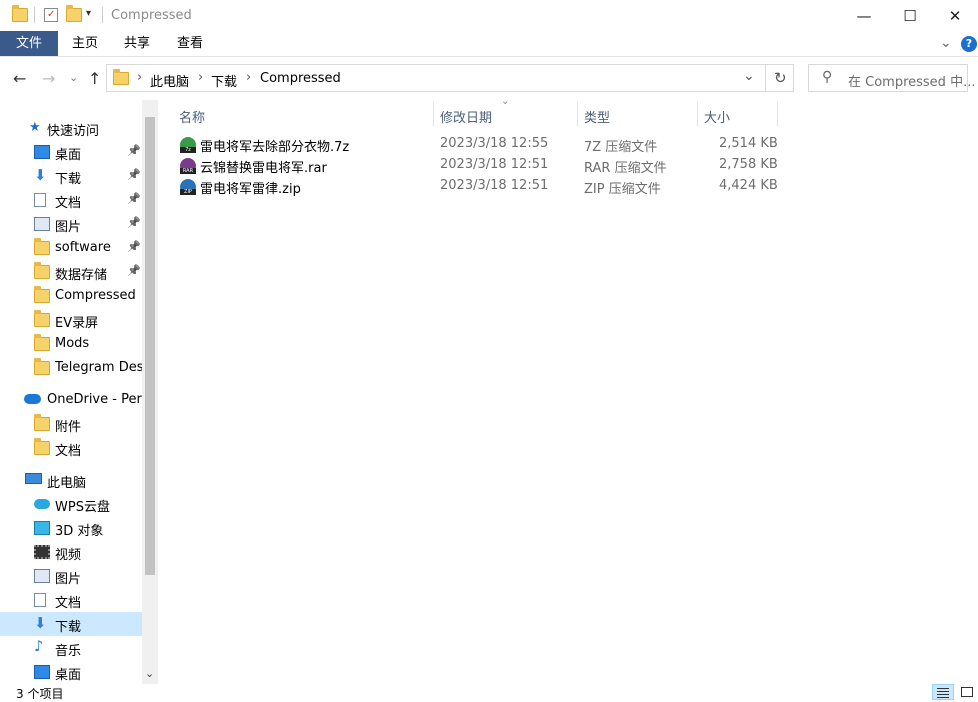 The width and height of the screenshot is (978, 702). Describe the element at coordinates (71, 128) in the screenshot. I see `sidebar-quick-access: ★ 快速访问` at that location.